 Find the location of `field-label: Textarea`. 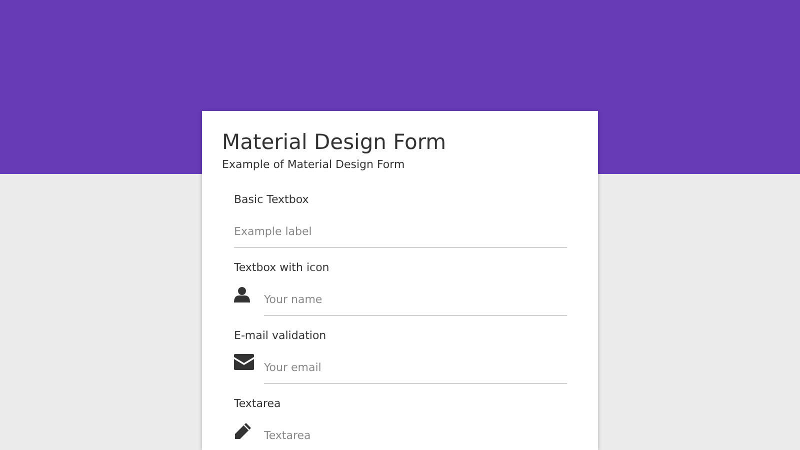

field-label: Textarea is located at coordinates (258, 404).